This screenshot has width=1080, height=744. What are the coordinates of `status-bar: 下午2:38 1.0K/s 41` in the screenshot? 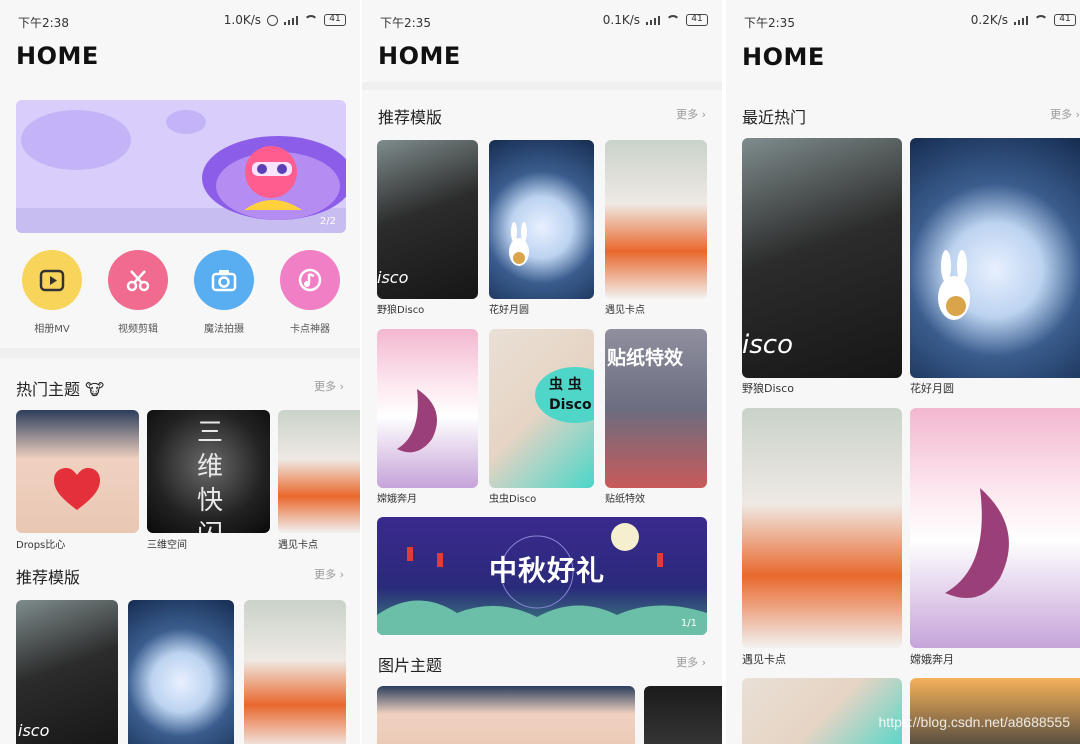 It's located at (180, 21).